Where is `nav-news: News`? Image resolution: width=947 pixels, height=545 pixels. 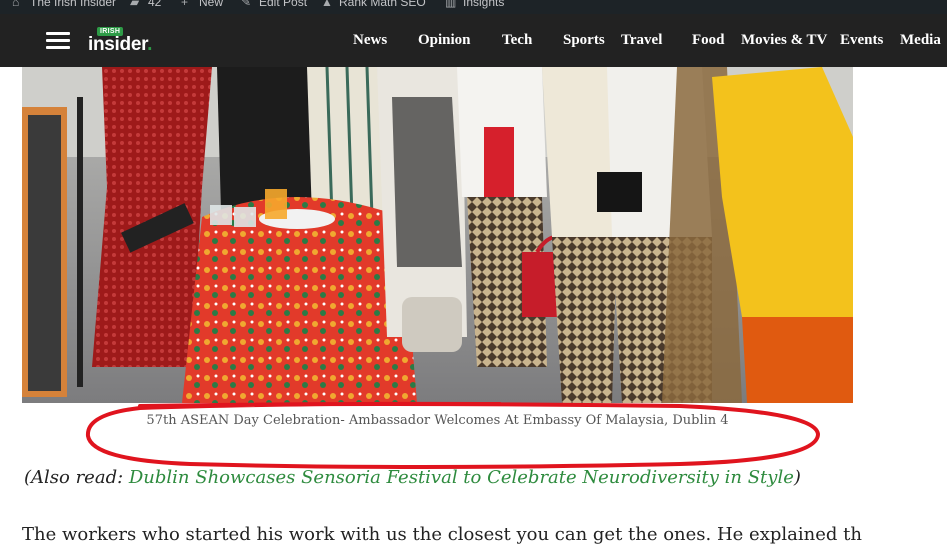 nav-news: News is located at coordinates (370, 40).